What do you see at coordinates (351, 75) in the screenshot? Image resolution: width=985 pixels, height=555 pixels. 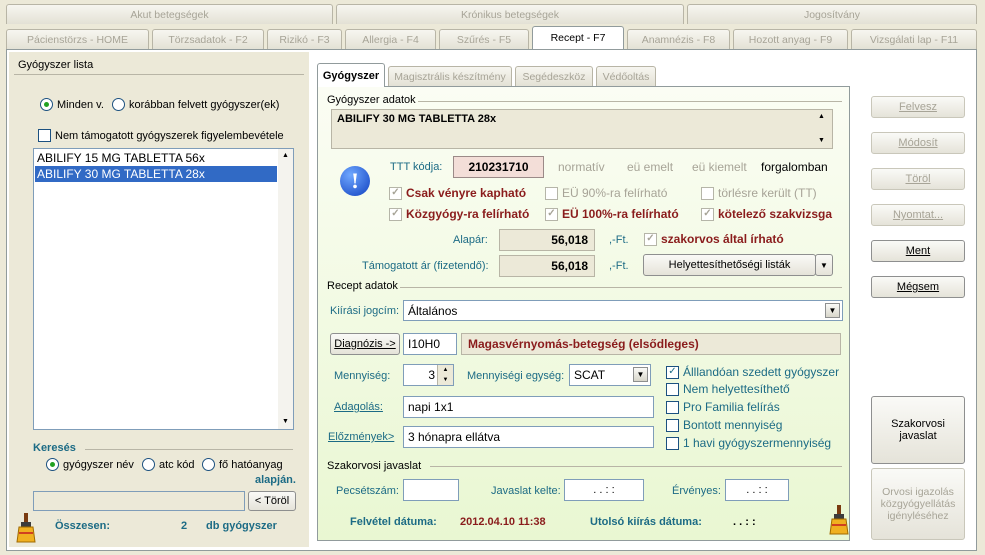 I see `subtab-gyogyszer: Gyógyszer` at bounding box center [351, 75].